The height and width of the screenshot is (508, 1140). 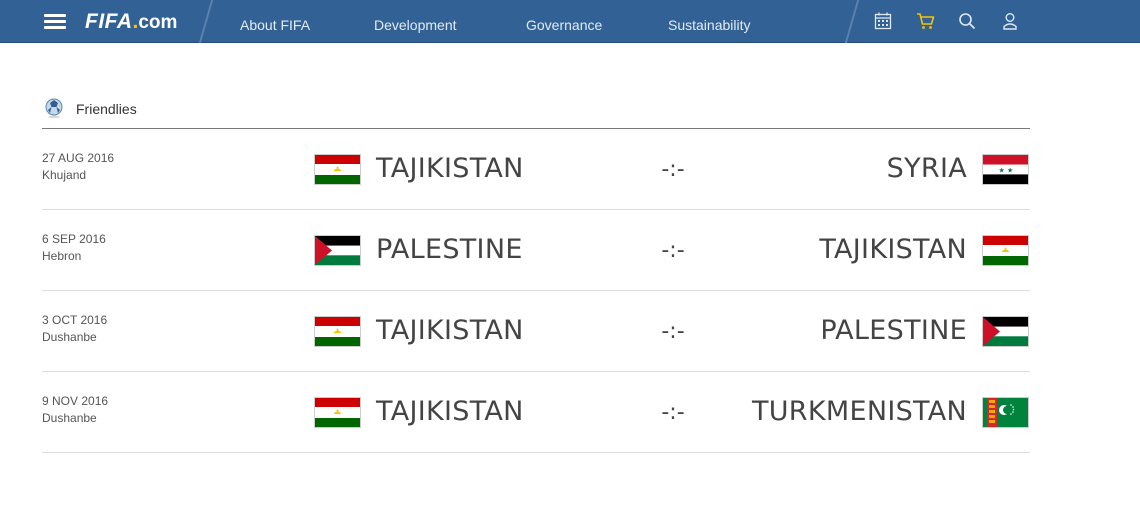 What do you see at coordinates (926, 22) in the screenshot?
I see `cart-icon` at bounding box center [926, 22].